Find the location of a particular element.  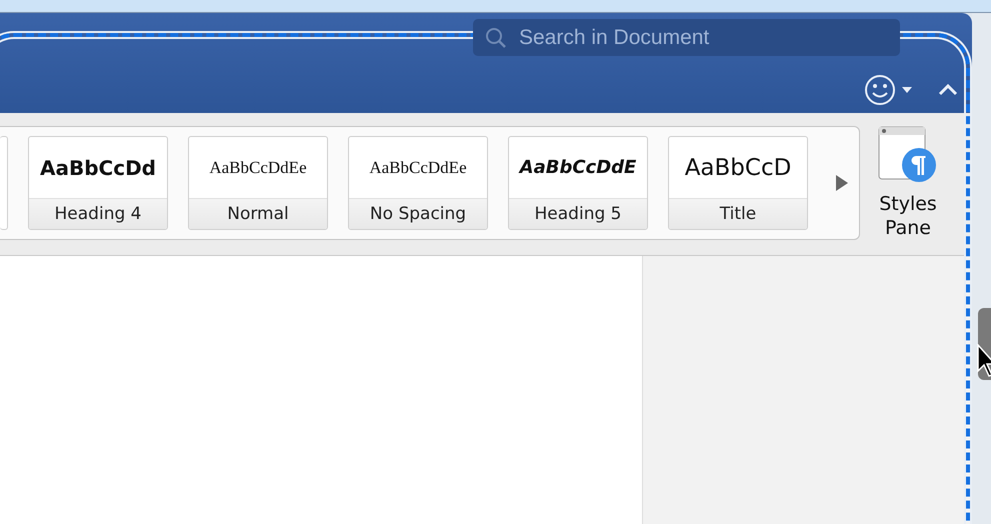

styles-pane-button: Styles Pane is located at coordinates (908, 183).